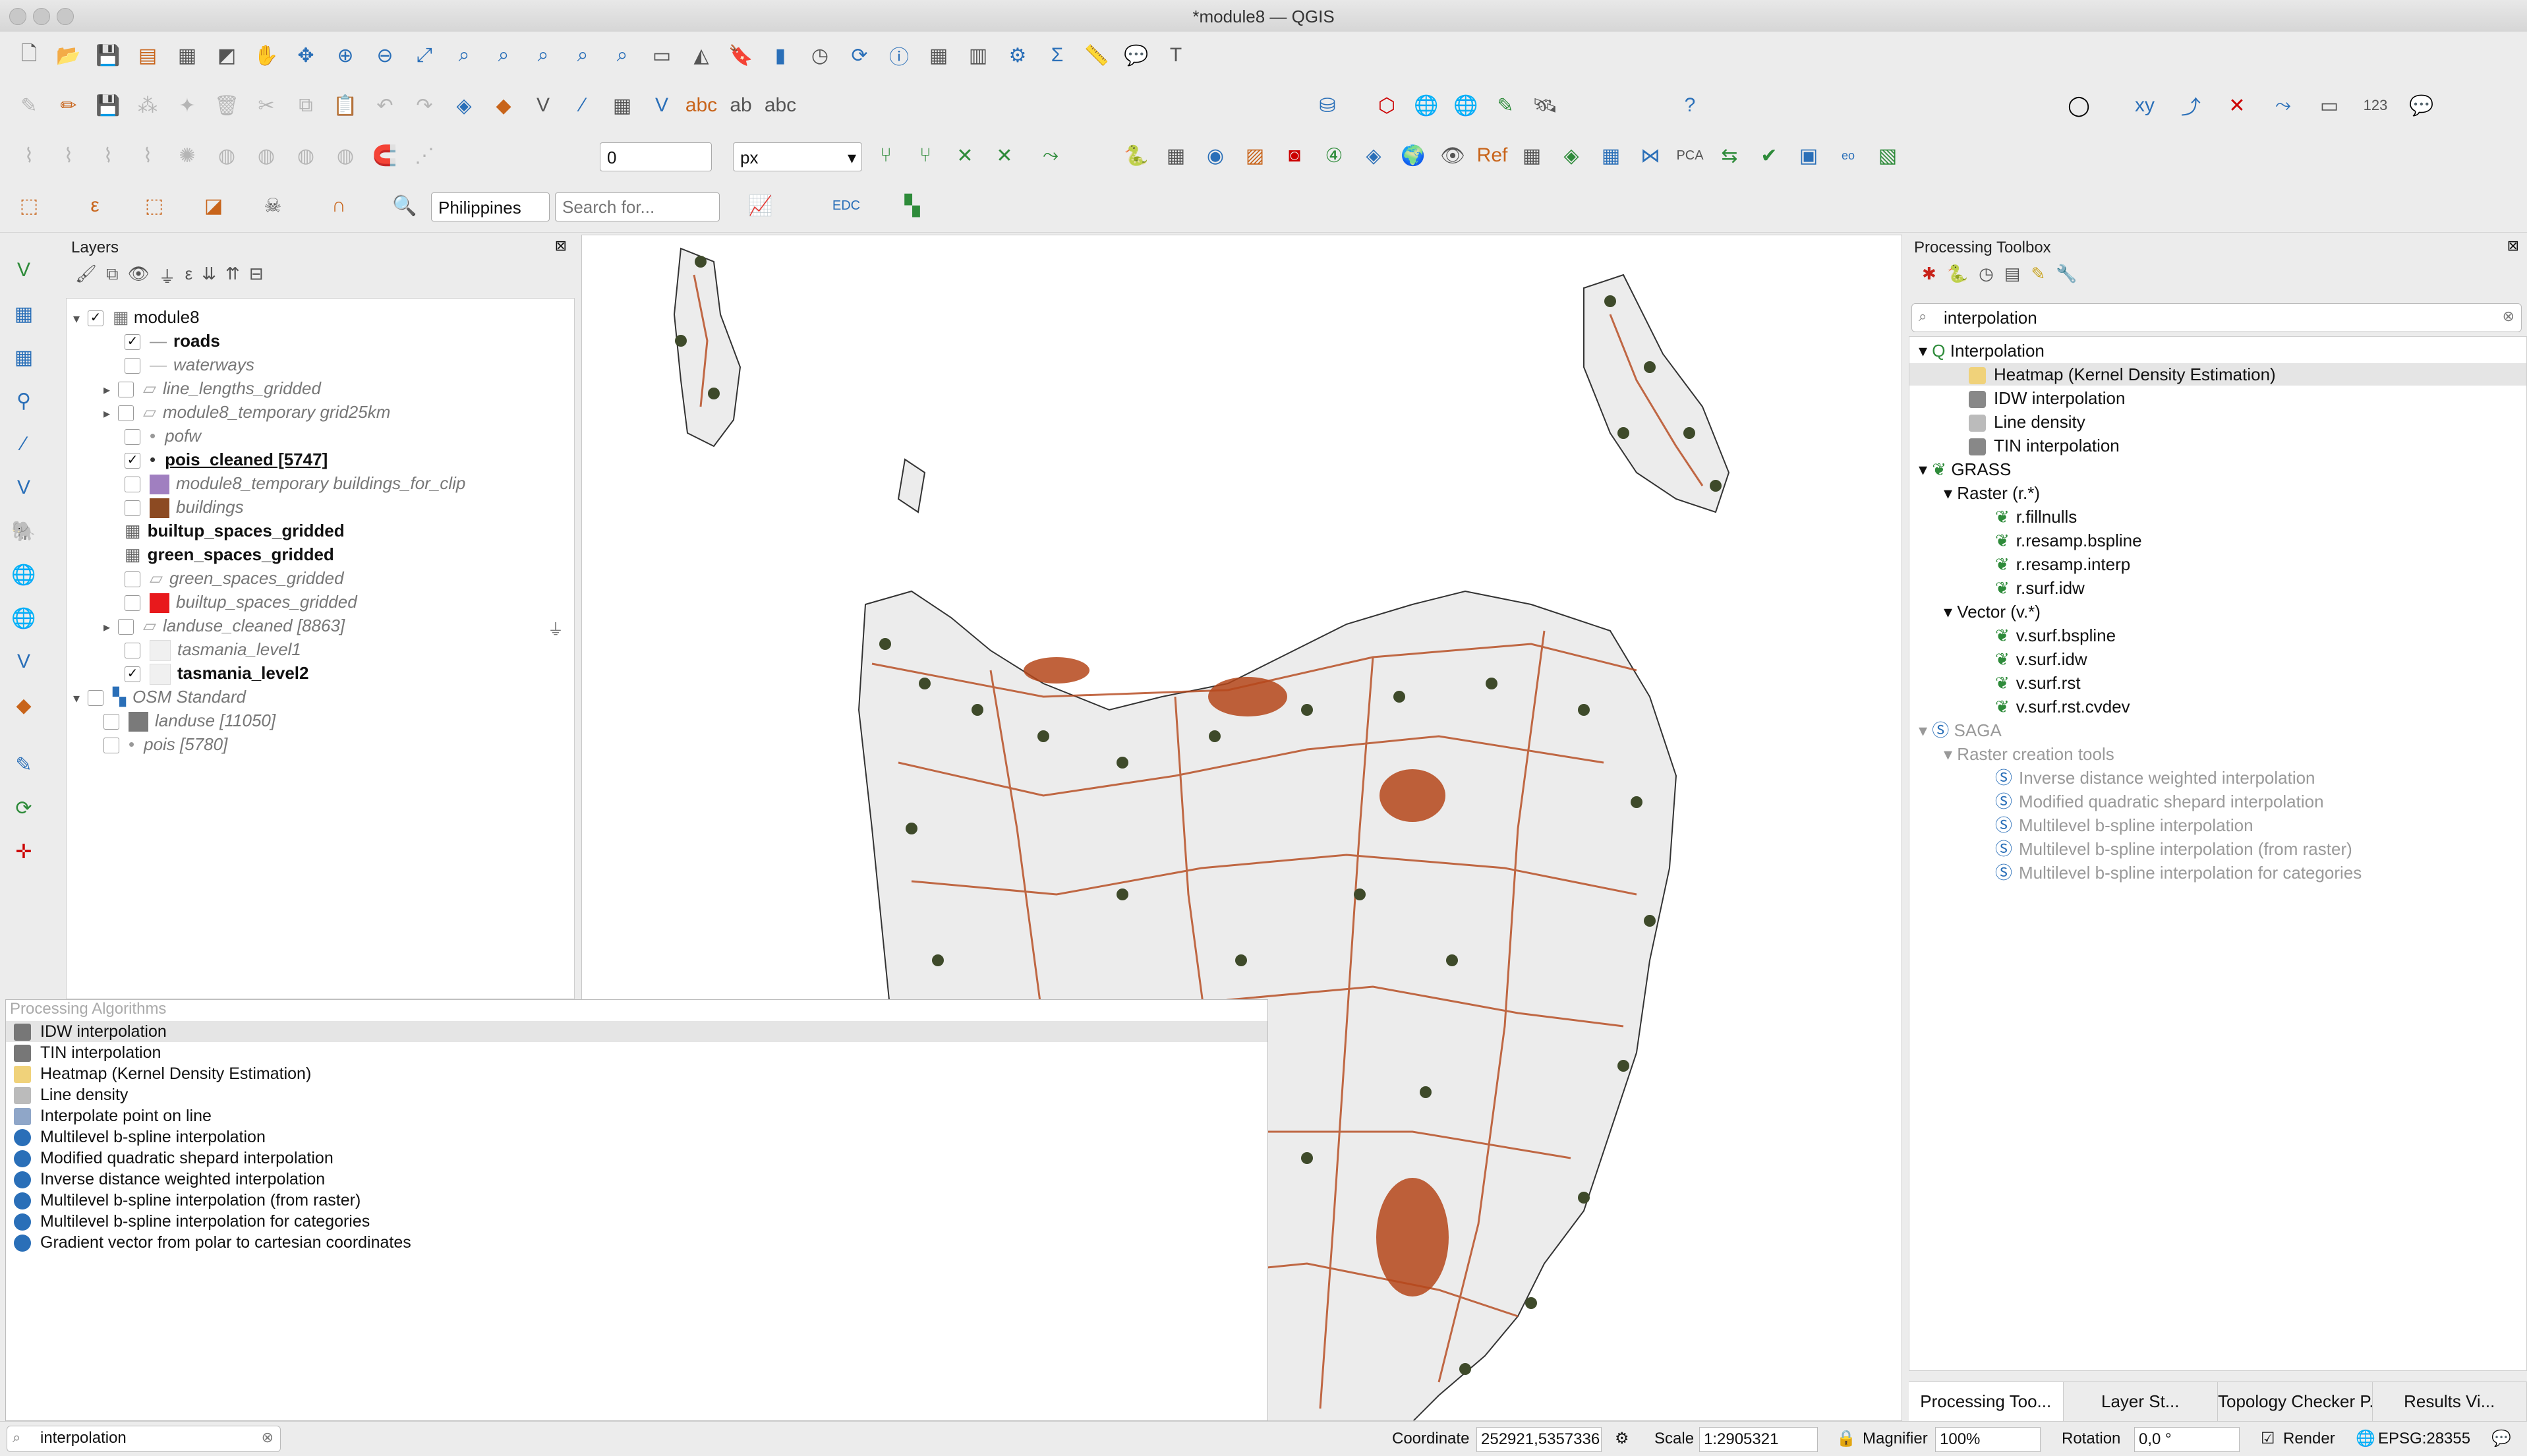 Image resolution: width=2527 pixels, height=1456 pixels. I want to click on tree-item-heatmap: Heatmap (Kernel Density Estimation), so click(2217, 374).